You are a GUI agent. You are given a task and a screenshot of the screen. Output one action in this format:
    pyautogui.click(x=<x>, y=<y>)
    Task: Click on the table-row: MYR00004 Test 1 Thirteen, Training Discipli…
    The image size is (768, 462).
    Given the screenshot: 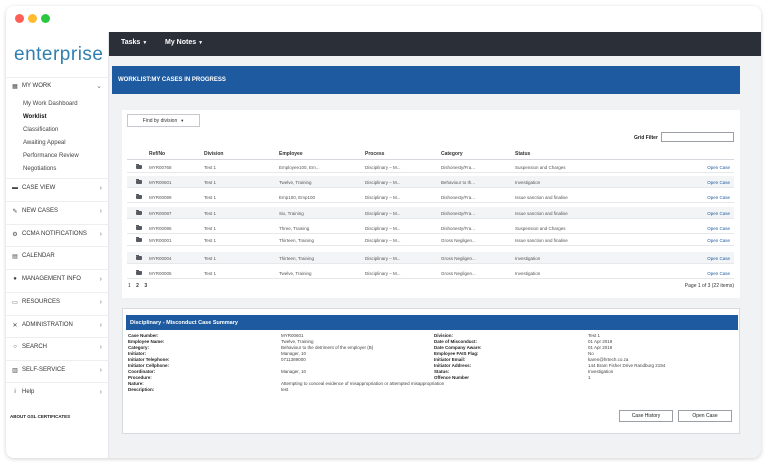 What is the action you would take?
    pyautogui.click(x=430, y=258)
    